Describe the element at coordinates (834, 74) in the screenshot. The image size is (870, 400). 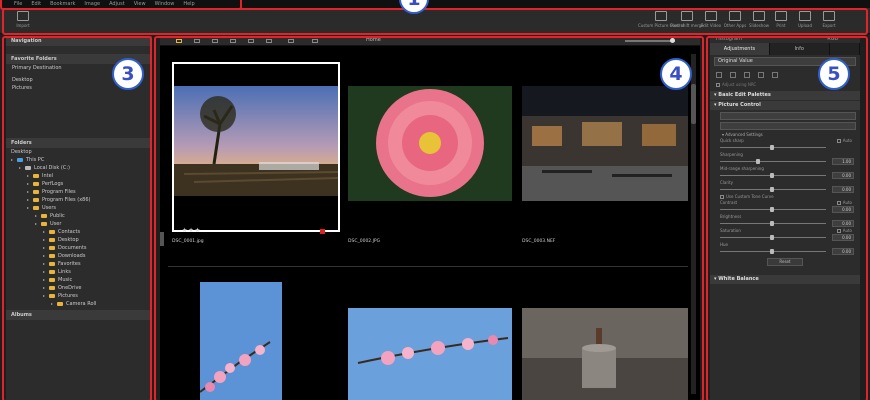
I see `callout-badge-5: 5` at that location.